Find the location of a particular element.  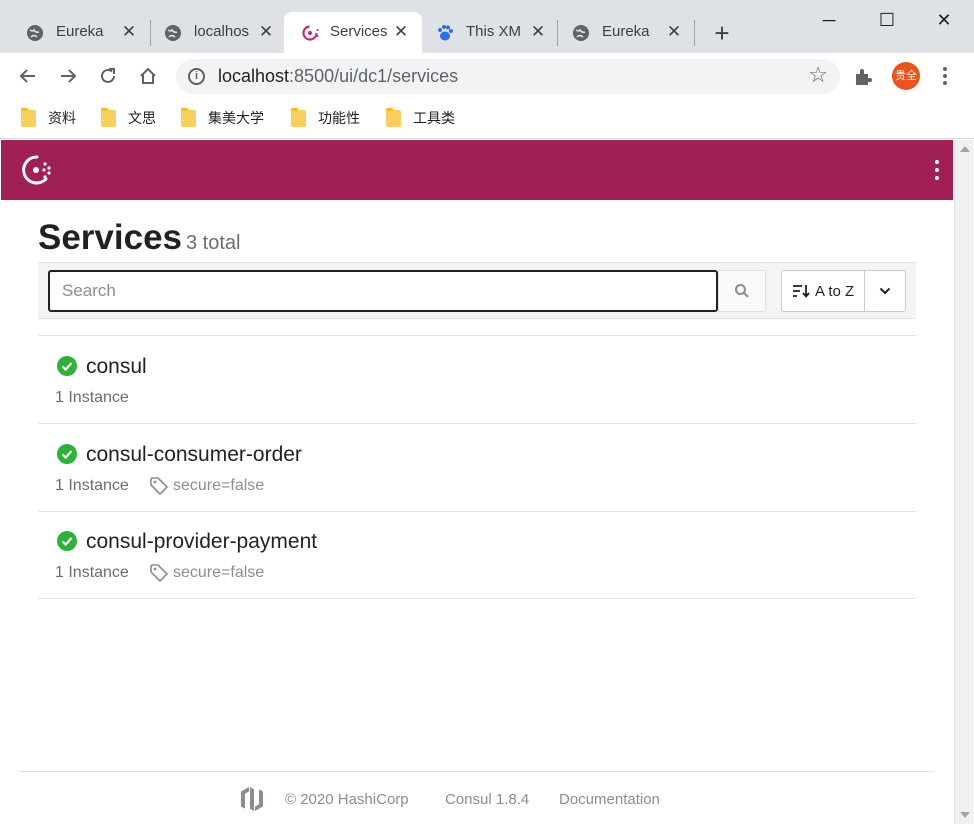

consul-logo-icon is located at coordinates (37, 170).